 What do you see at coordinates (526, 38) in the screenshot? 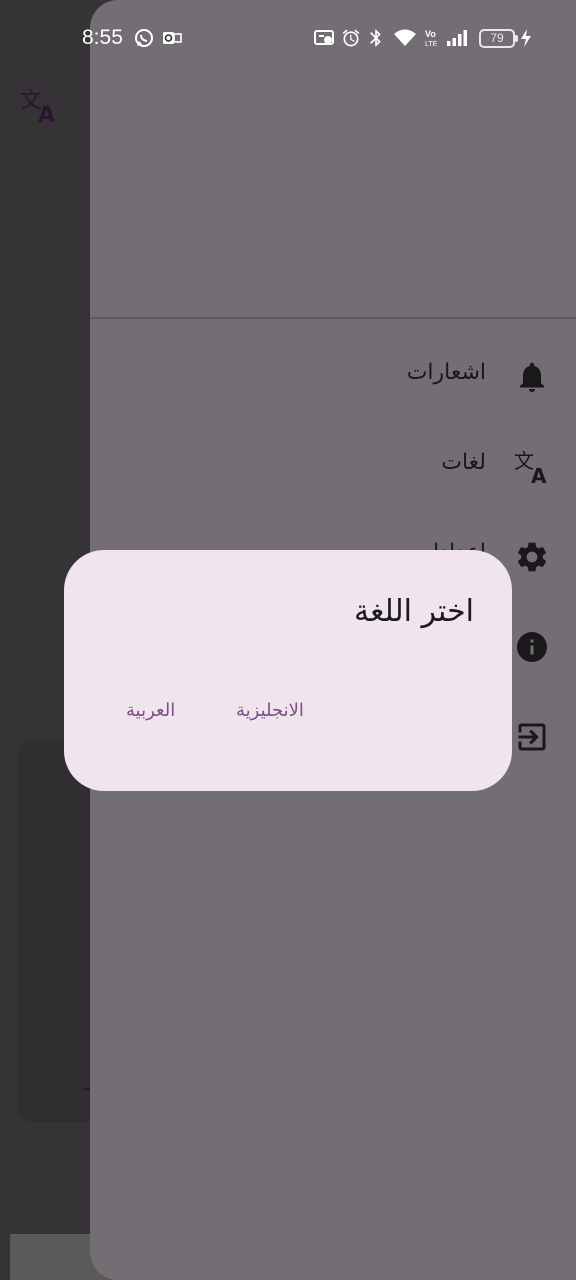
I see `charging-icon` at bounding box center [526, 38].